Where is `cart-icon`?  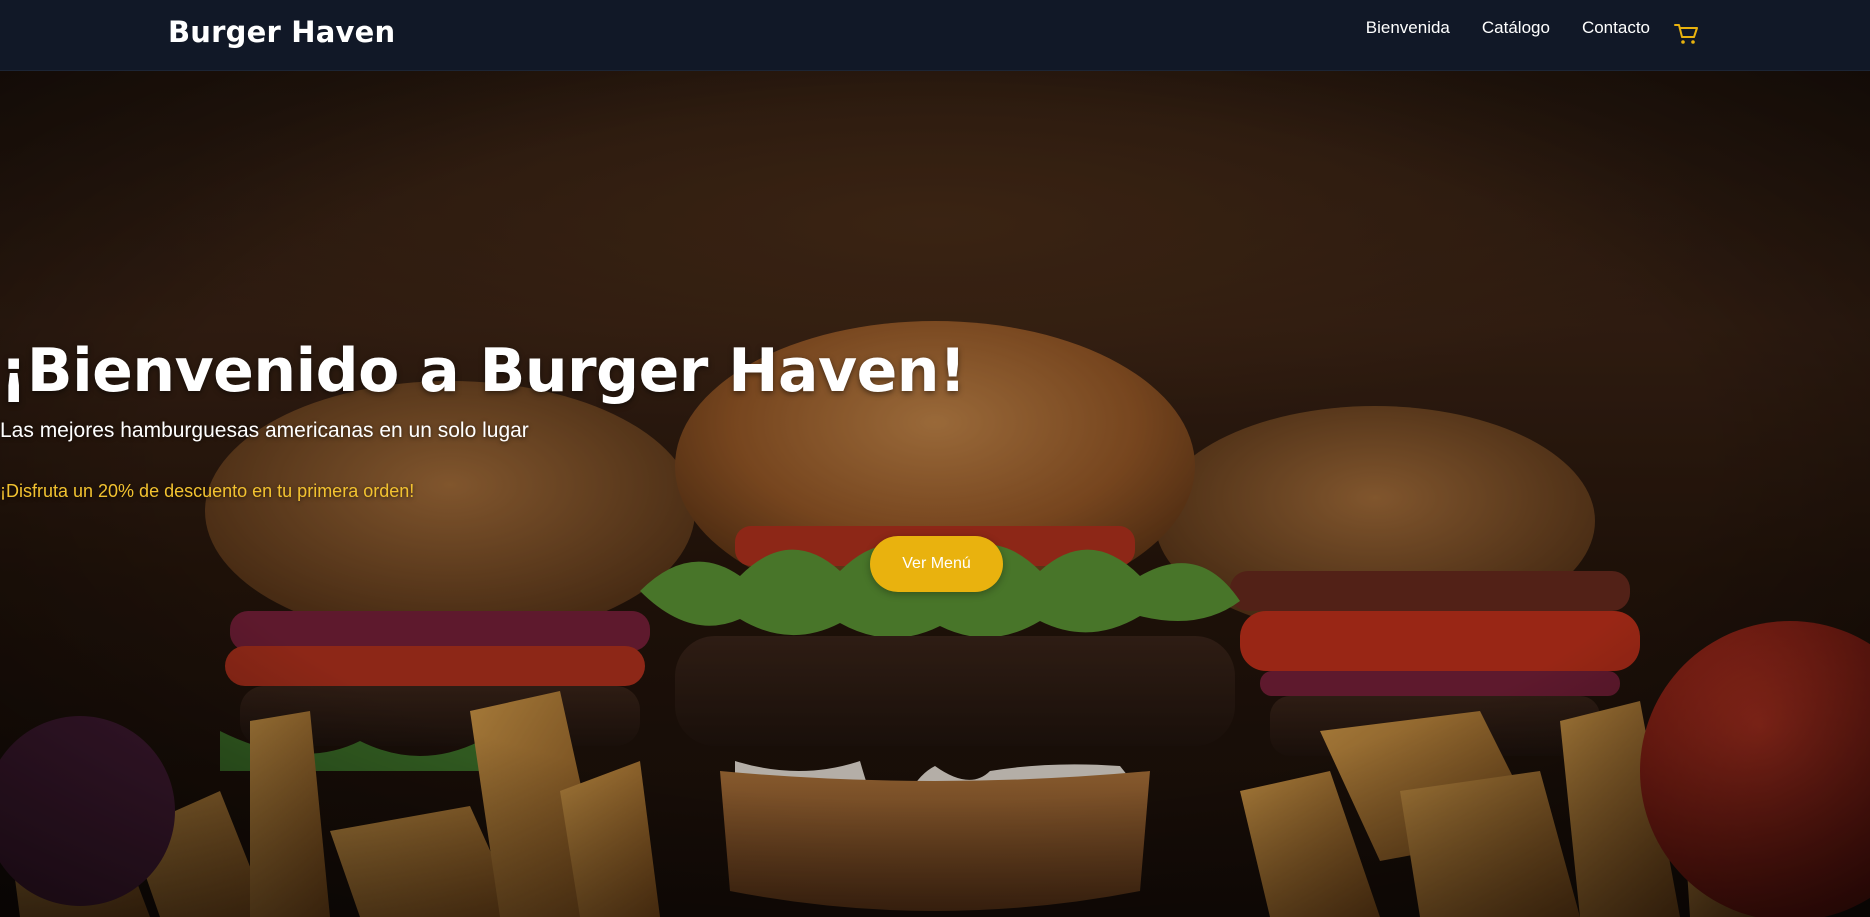 cart-icon is located at coordinates (1686, 34).